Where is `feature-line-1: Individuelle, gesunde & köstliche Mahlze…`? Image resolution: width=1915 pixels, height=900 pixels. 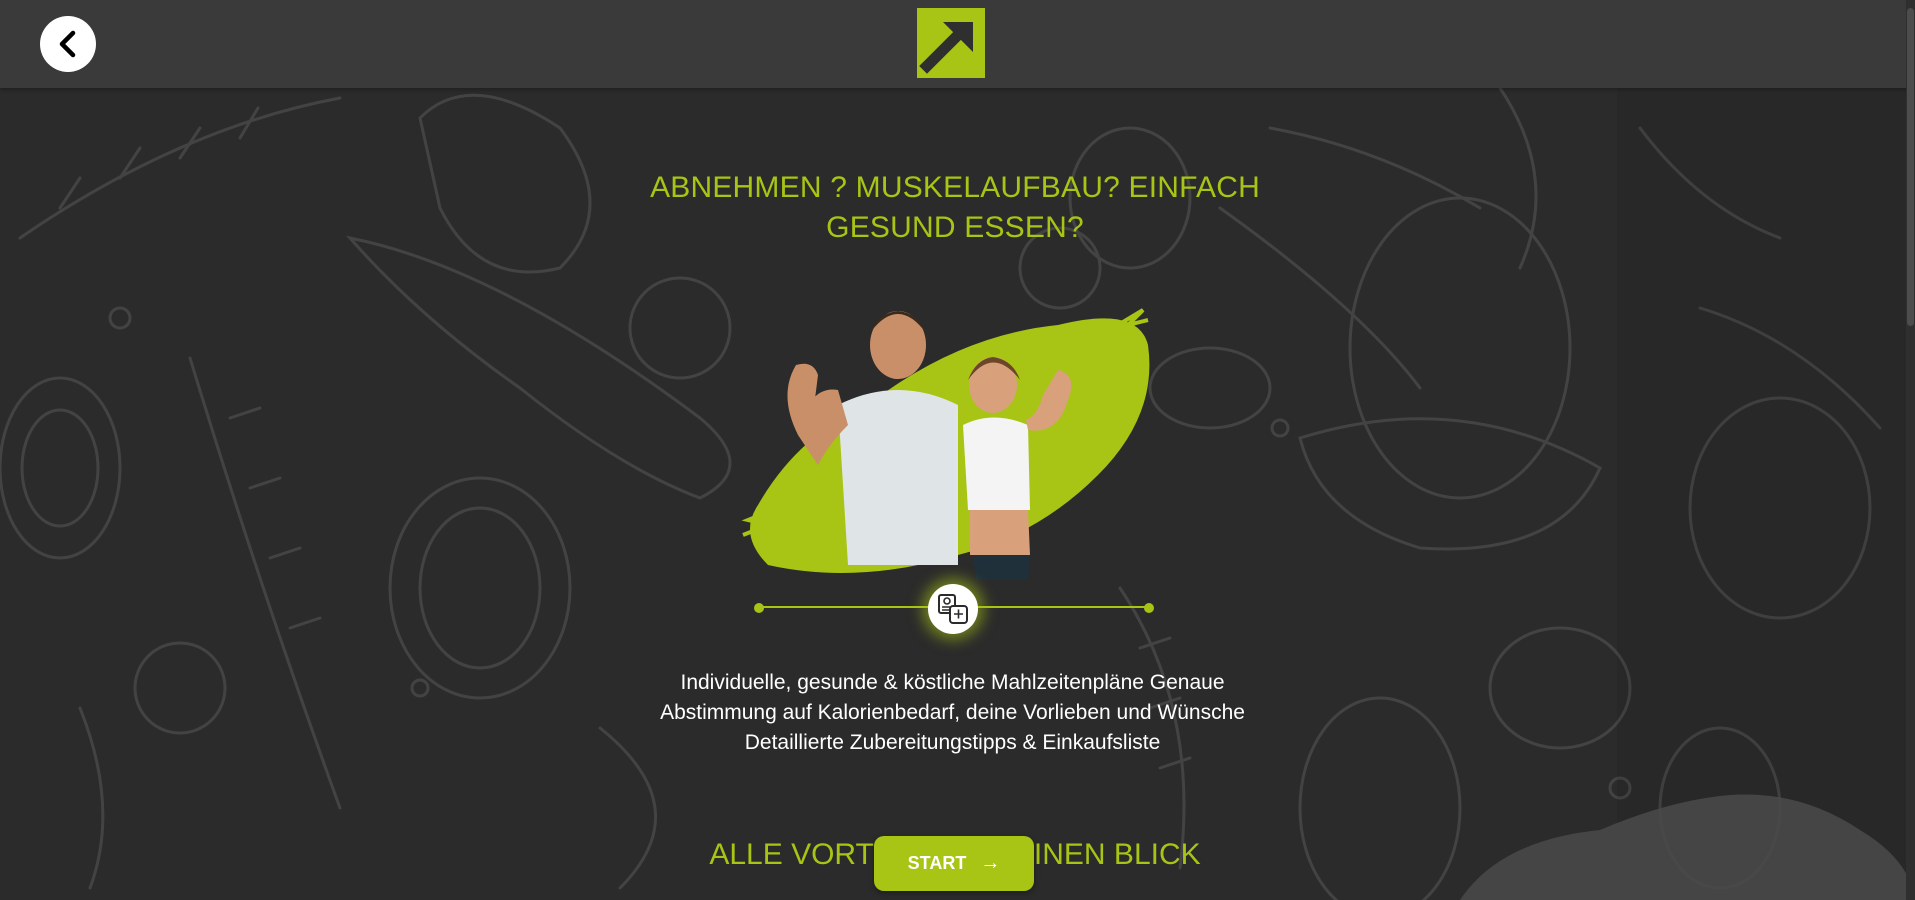
feature-line-1: Individuelle, gesunde & köstliche Mahlze… is located at coordinates (952, 682).